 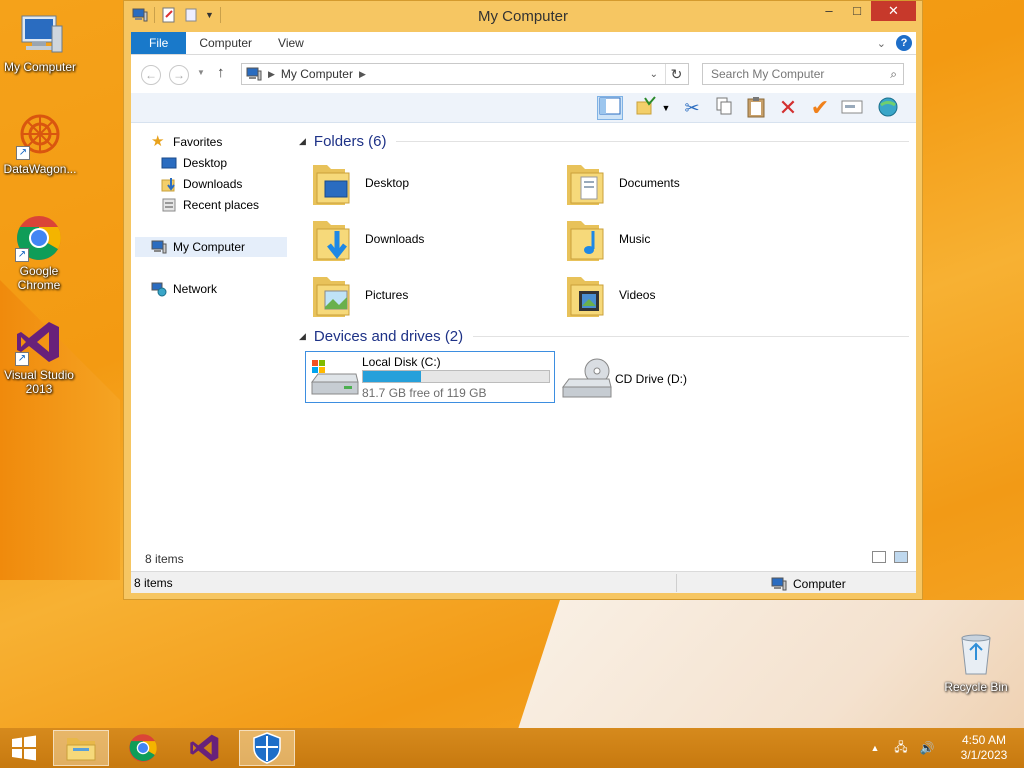 What do you see at coordinates (683, 239) in the screenshot?
I see `folder-music: Music` at bounding box center [683, 239].